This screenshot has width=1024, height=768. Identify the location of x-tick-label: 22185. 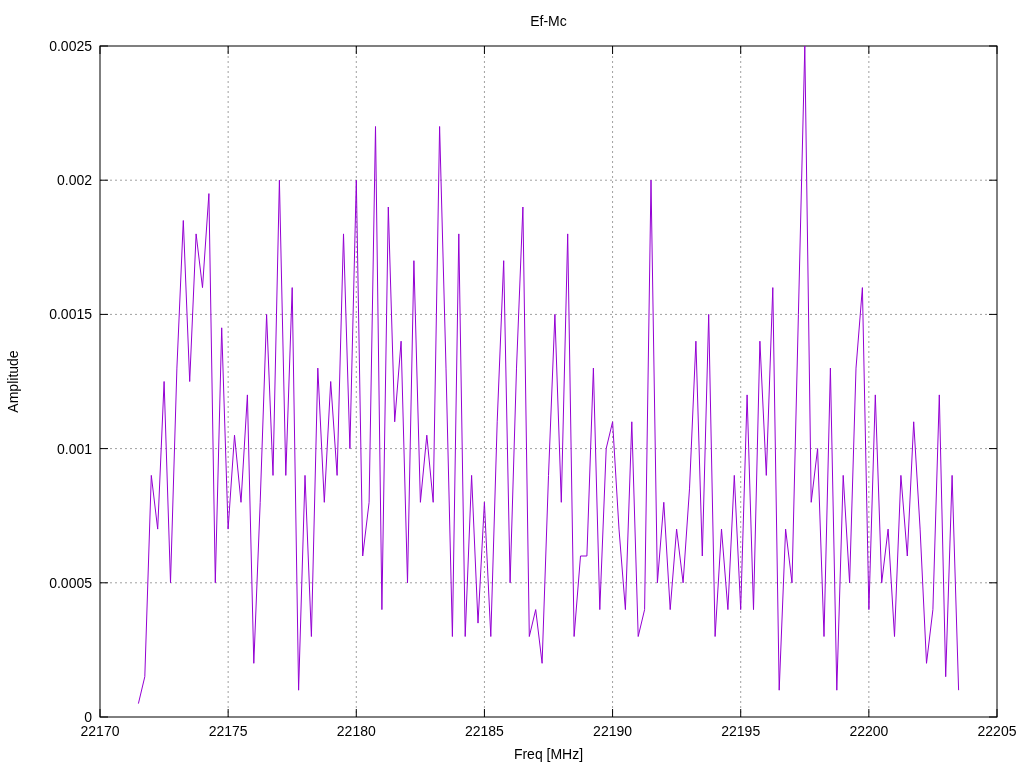
(484, 731).